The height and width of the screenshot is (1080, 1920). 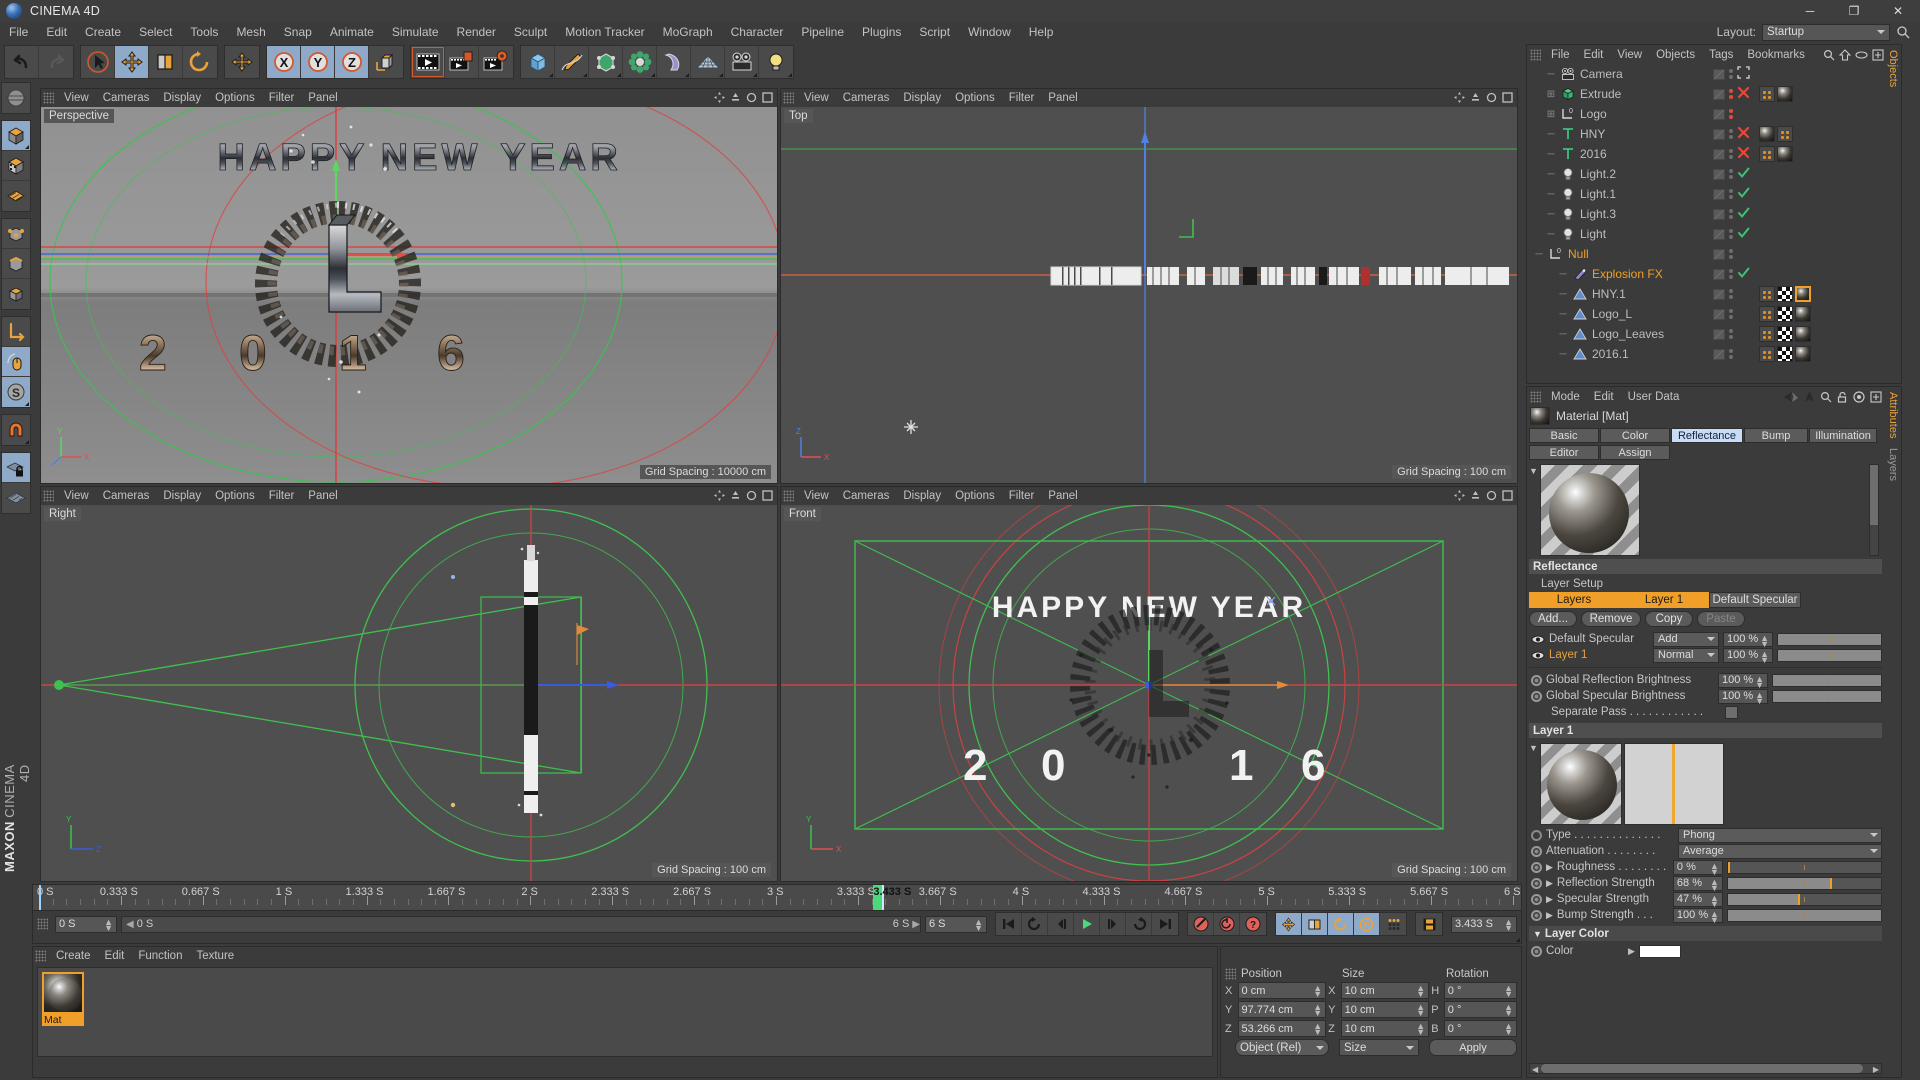 I want to click on layout-combo: Startup, so click(x=1826, y=32).